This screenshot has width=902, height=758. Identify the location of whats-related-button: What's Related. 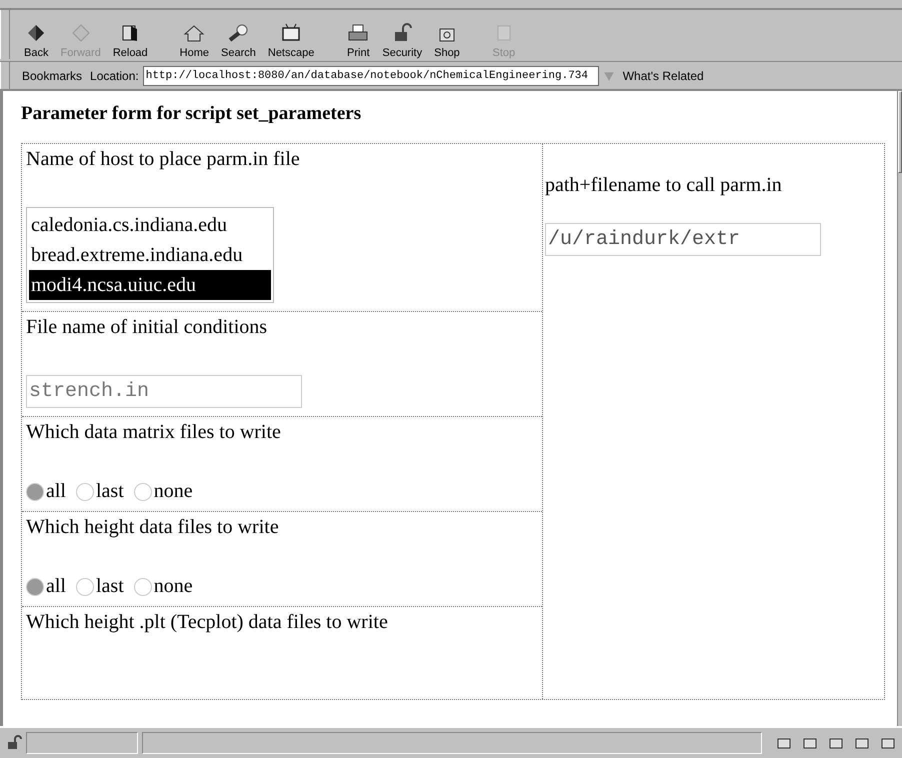
(663, 75).